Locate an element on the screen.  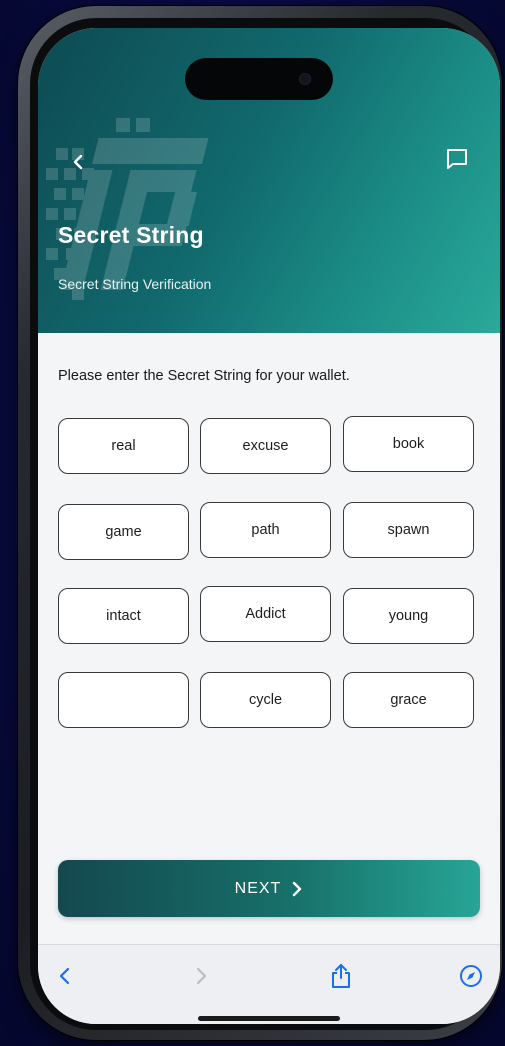
next-button-label: NEXT is located at coordinates (258, 888).